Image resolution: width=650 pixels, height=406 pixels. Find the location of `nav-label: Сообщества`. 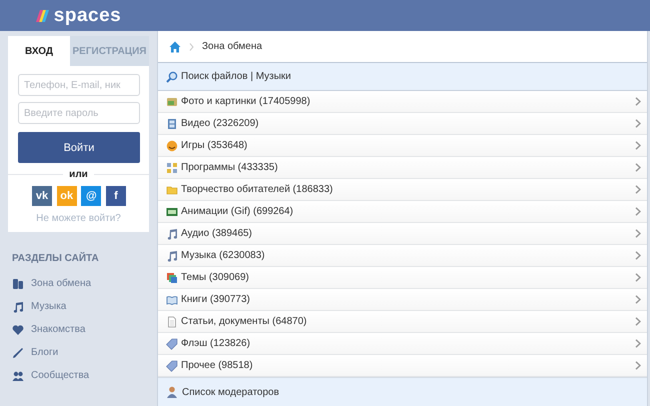

nav-label: Сообщества is located at coordinates (60, 375).